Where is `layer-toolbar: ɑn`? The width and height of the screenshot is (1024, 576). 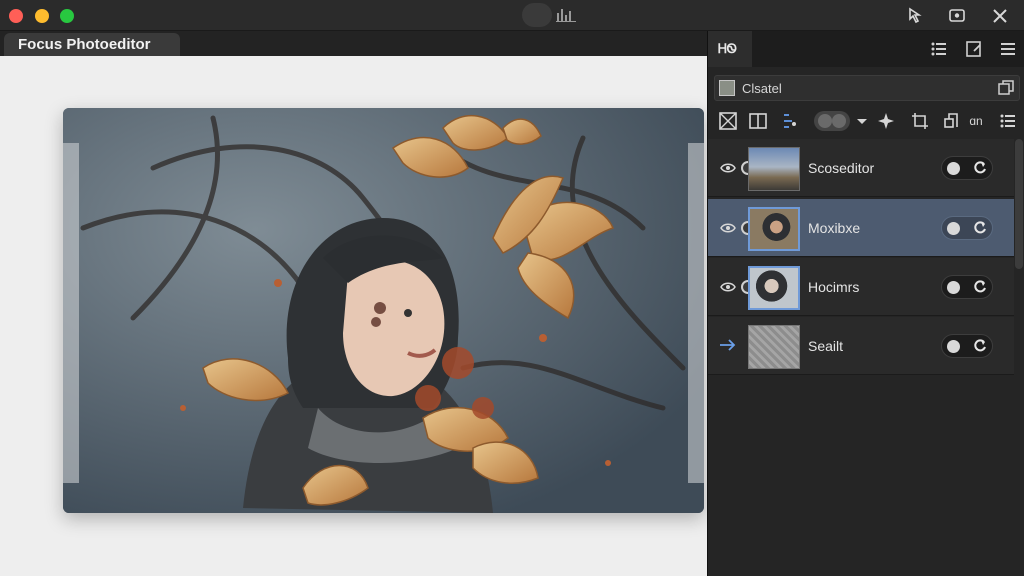 layer-toolbar: ɑn is located at coordinates (867, 121).